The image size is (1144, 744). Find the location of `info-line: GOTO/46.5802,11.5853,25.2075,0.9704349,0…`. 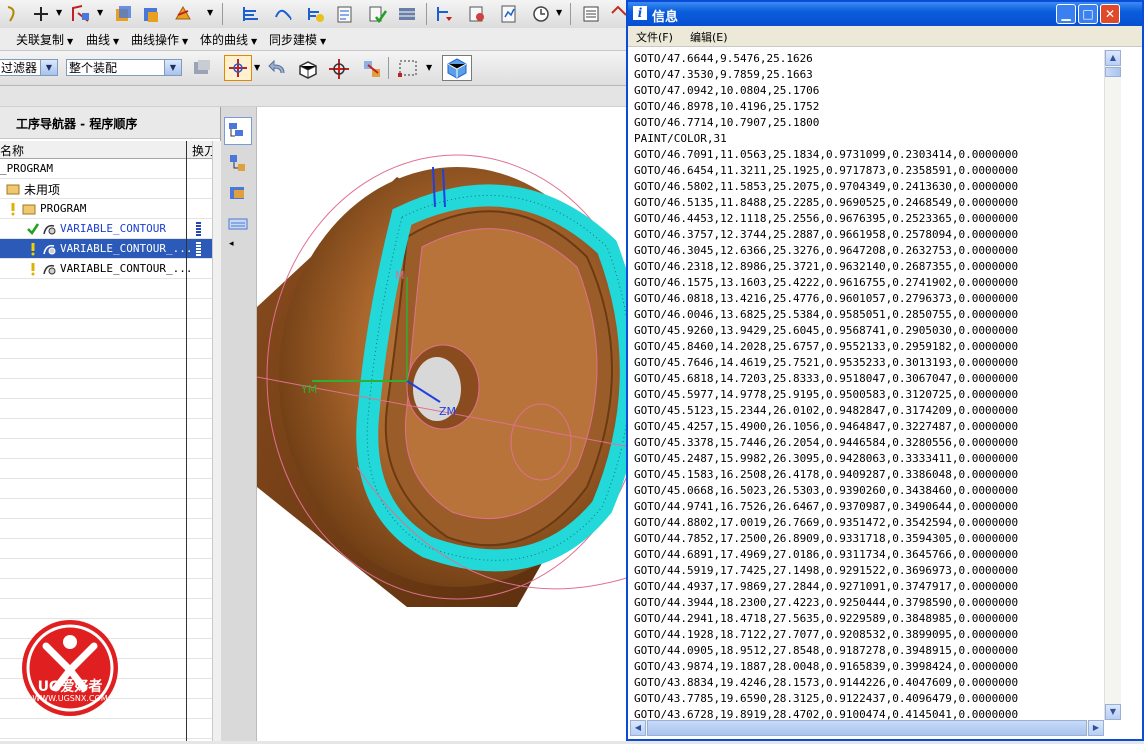

info-line: GOTO/46.5802,11.5853,25.2075,0.9704349,0… is located at coordinates (826, 186).